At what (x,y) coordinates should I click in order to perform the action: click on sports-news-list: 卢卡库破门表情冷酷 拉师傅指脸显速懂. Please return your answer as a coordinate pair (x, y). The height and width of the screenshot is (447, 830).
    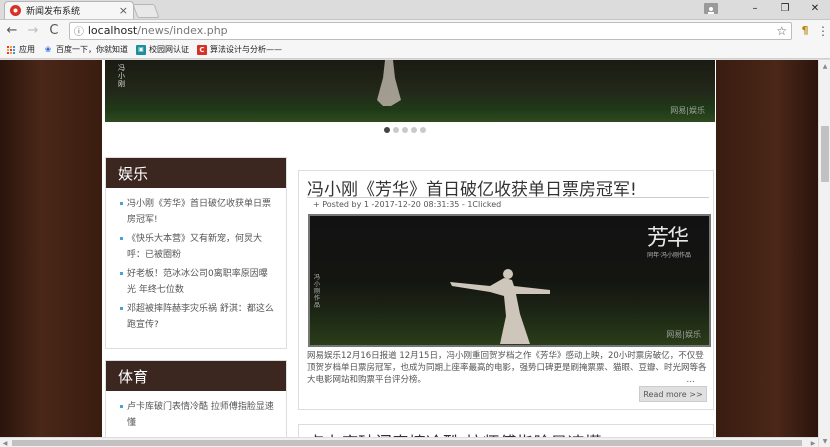
    Looking at the image, I should click on (196, 415).